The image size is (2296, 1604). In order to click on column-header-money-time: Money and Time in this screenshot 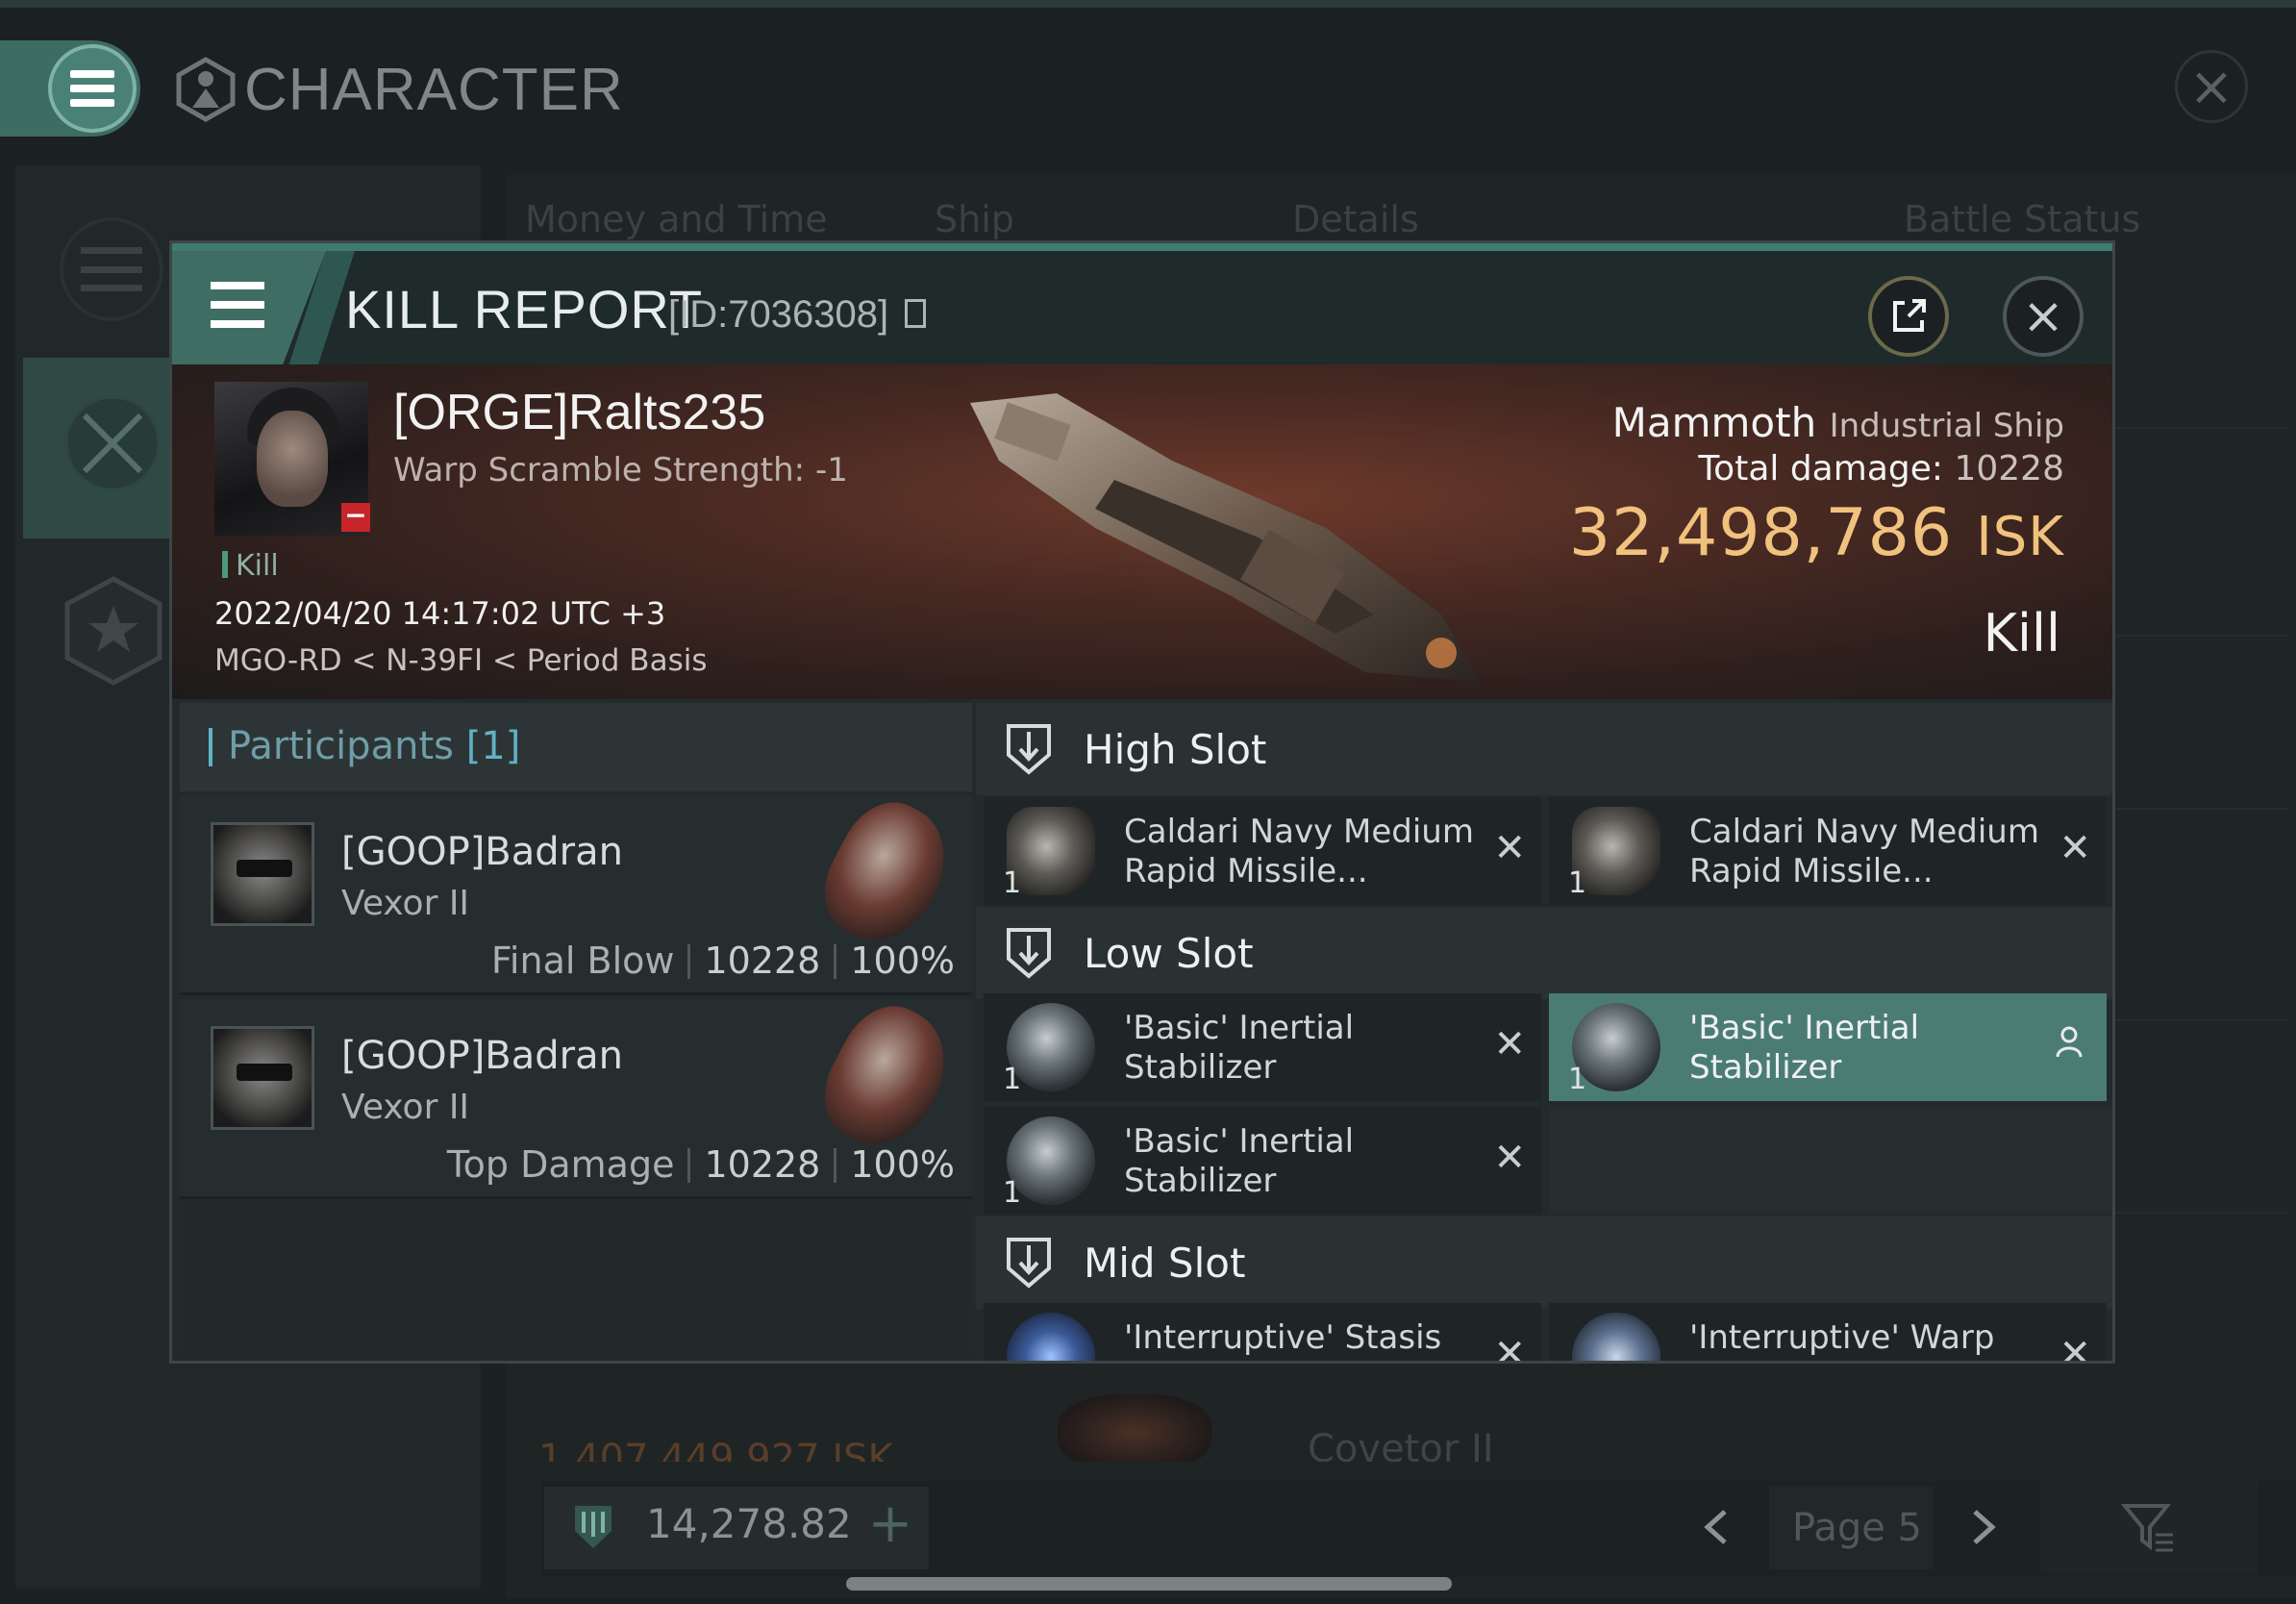, I will do `click(676, 219)`.